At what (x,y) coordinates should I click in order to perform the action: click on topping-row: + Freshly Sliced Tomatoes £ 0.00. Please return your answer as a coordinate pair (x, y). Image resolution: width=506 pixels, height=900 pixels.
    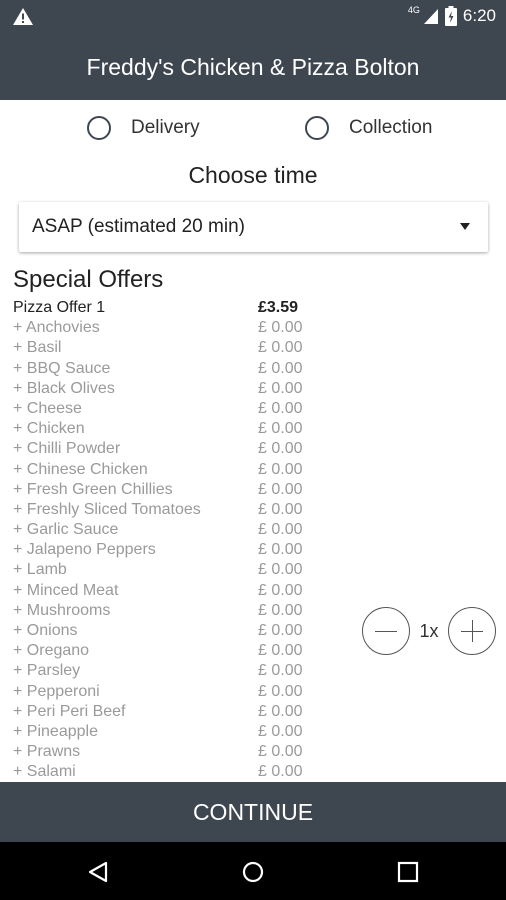
    Looking at the image, I should click on (163, 510).